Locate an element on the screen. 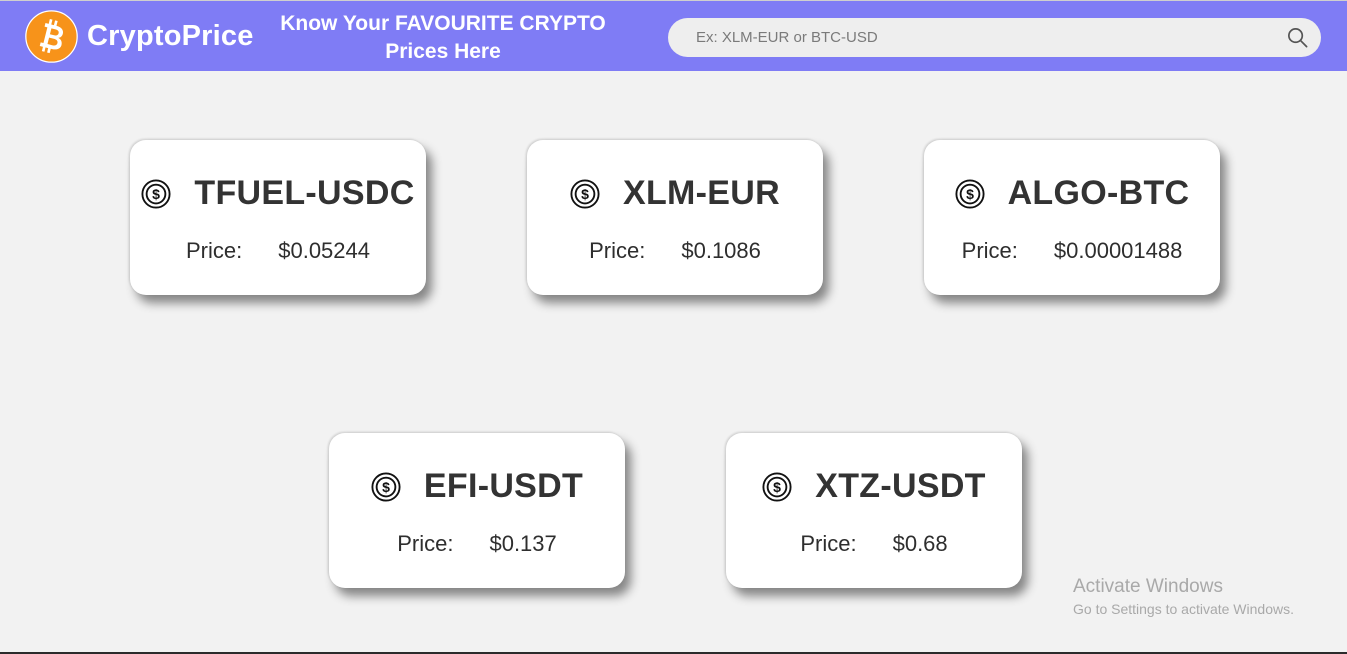 The width and height of the screenshot is (1347, 654). search-bar is located at coordinates (994, 37).